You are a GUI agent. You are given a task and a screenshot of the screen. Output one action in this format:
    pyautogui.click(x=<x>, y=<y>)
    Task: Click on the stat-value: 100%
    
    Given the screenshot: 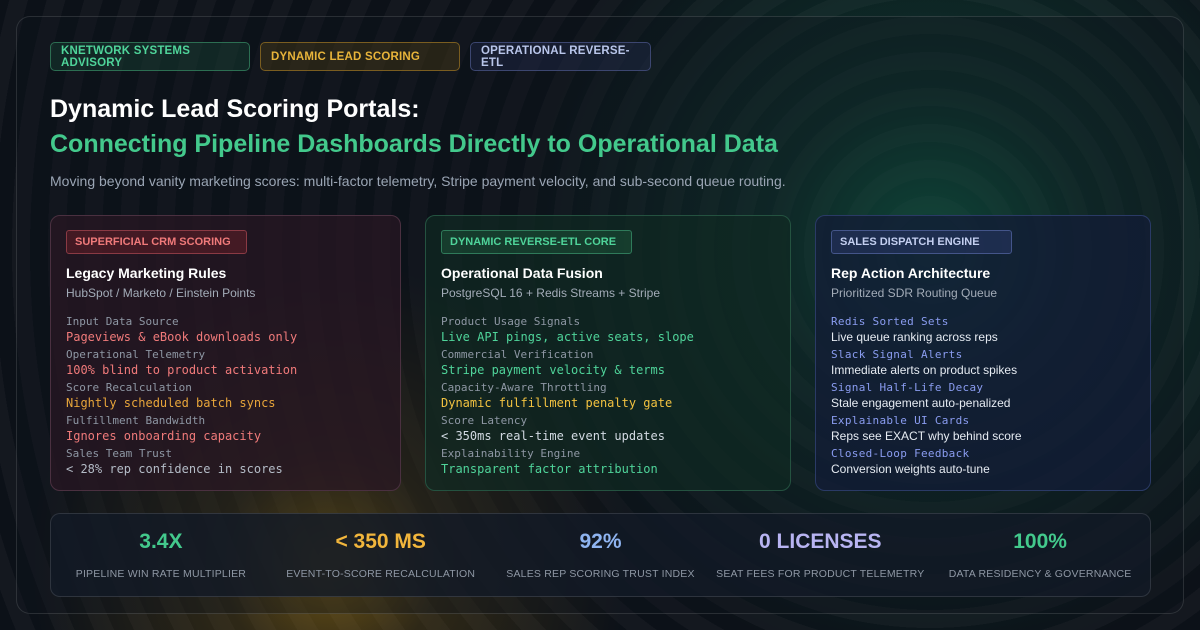 What is the action you would take?
    pyautogui.click(x=1040, y=541)
    